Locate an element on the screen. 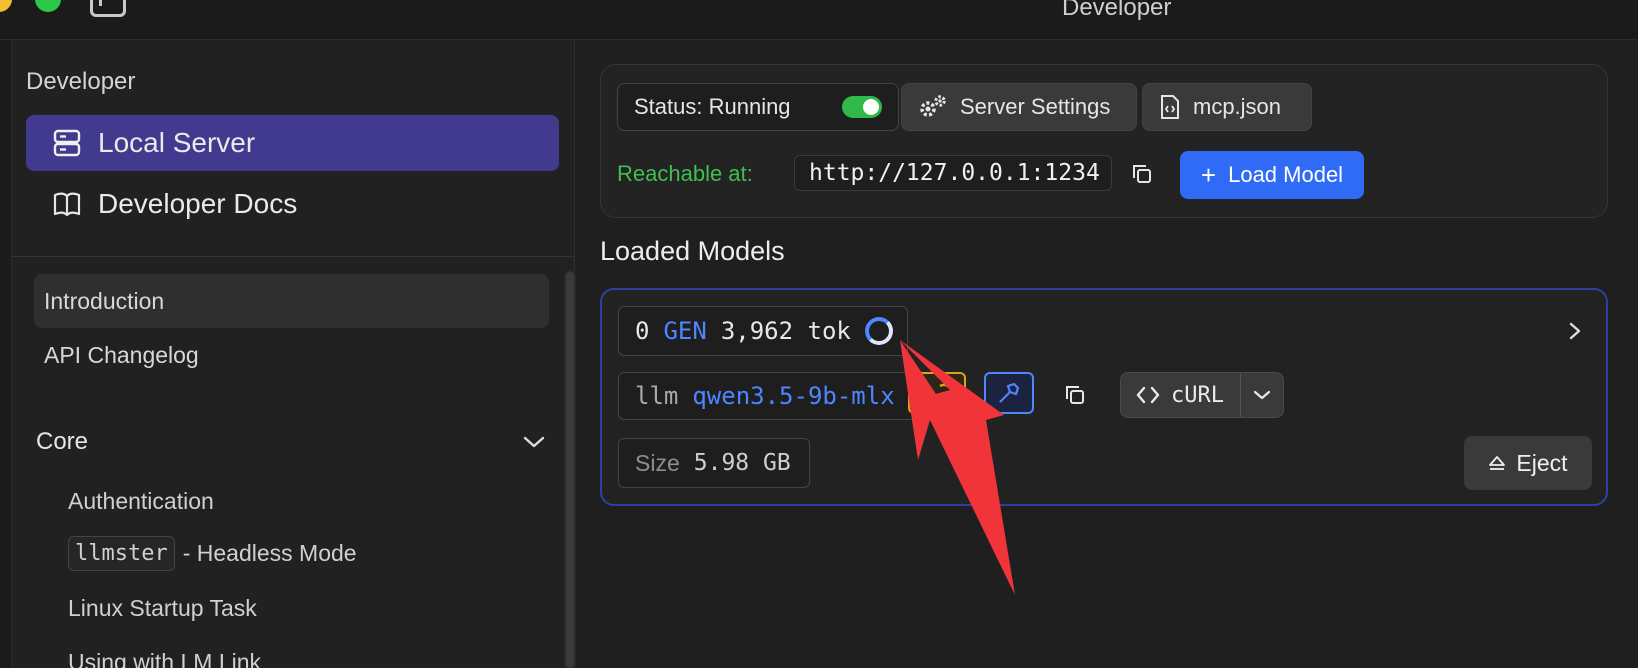 The height and width of the screenshot is (668, 1638). doc-subitem-lm-link: Using with LM Link is located at coordinates (164, 658).